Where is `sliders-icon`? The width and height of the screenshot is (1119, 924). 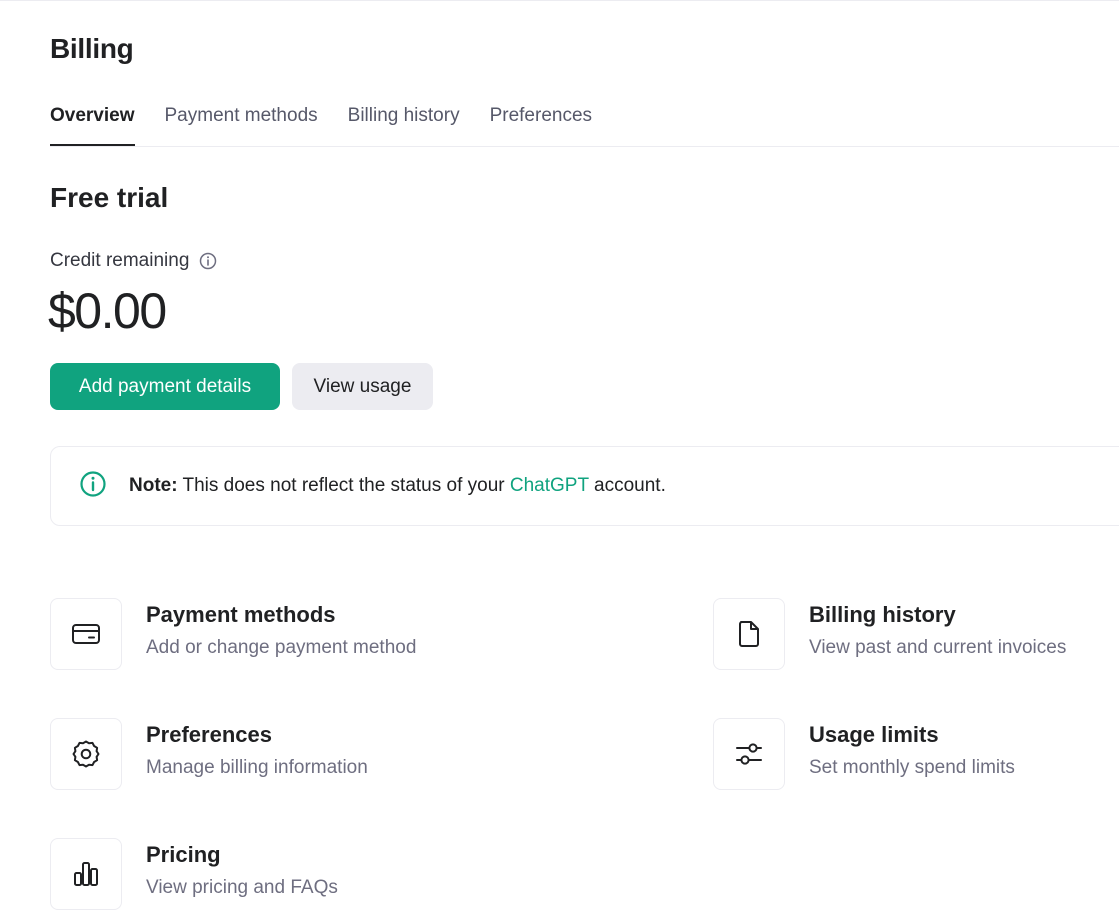 sliders-icon is located at coordinates (749, 754).